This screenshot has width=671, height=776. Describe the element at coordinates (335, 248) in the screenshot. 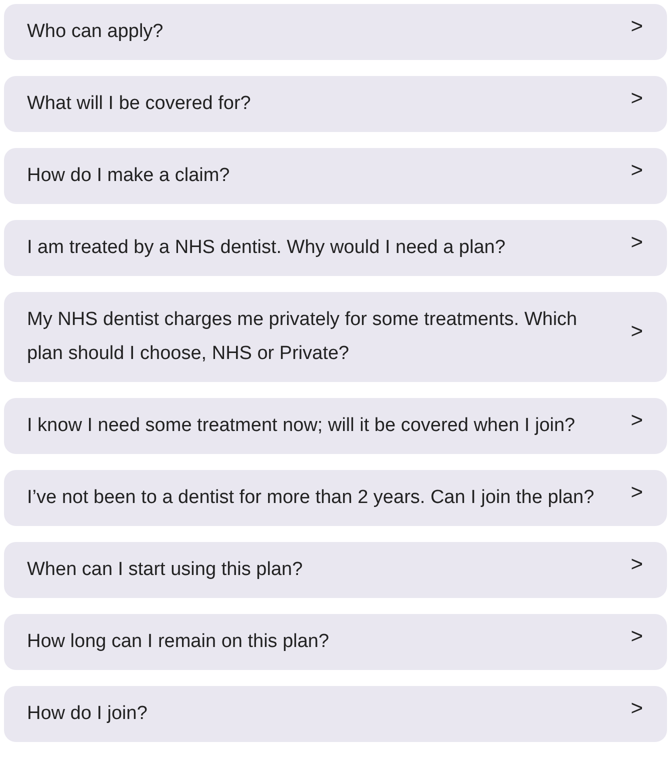

I see `faq-question: I am treated by a NHS dentist. Why would I need a plan? >` at that location.